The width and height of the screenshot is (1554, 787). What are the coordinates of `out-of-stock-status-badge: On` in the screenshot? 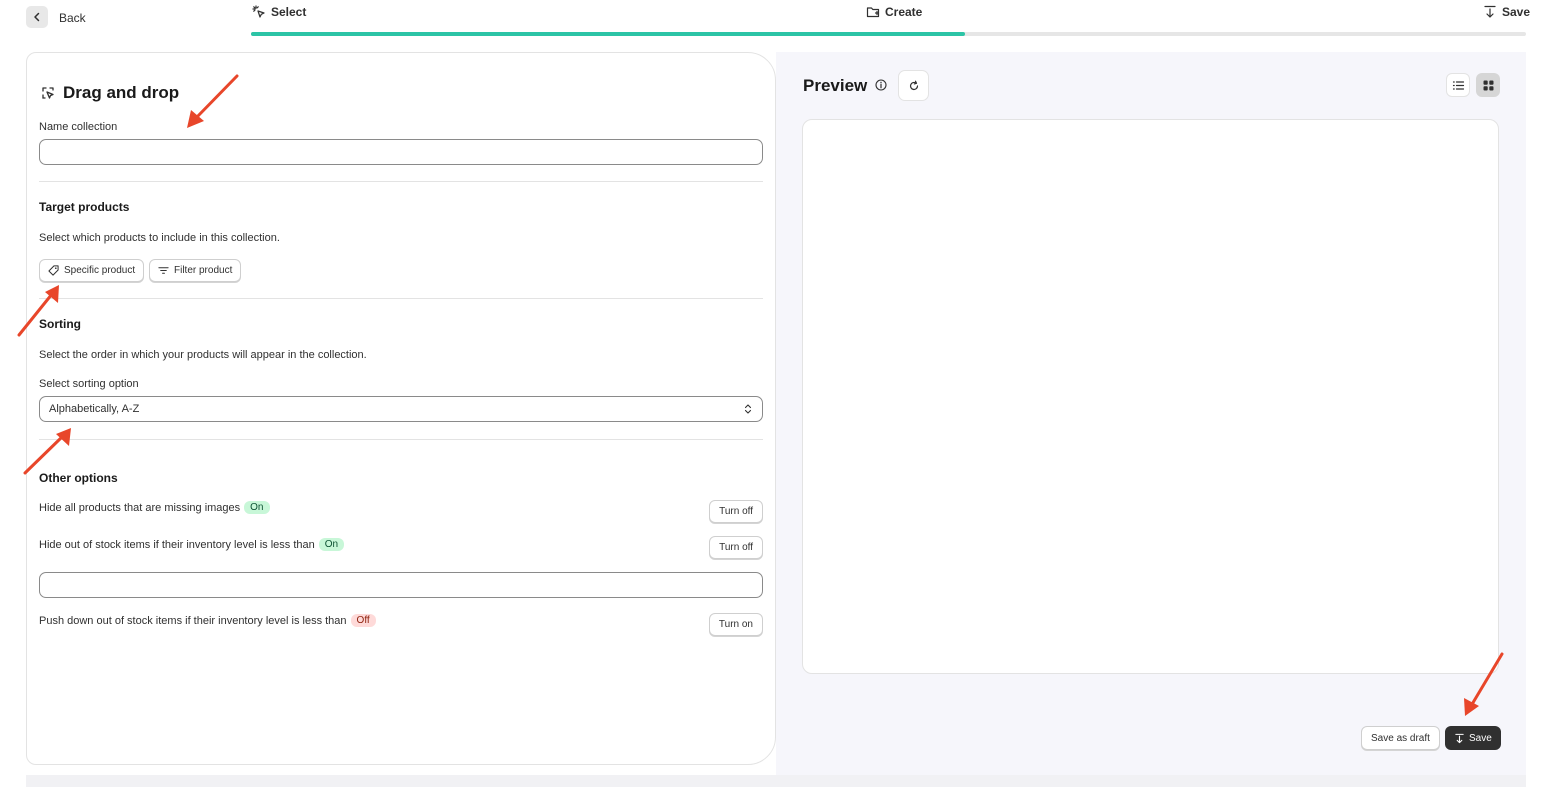 It's located at (331, 544).